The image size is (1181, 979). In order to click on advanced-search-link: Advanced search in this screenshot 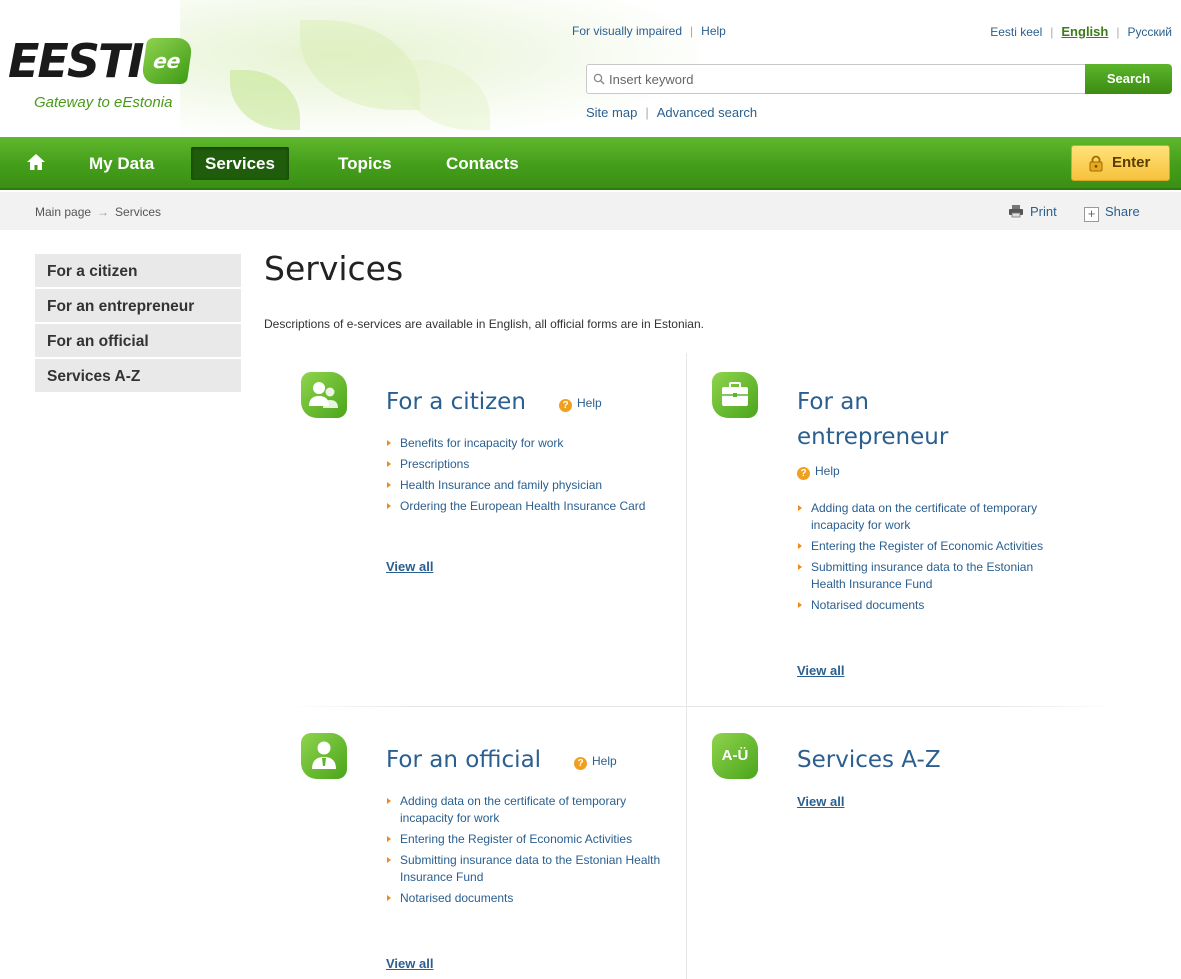, I will do `click(707, 112)`.